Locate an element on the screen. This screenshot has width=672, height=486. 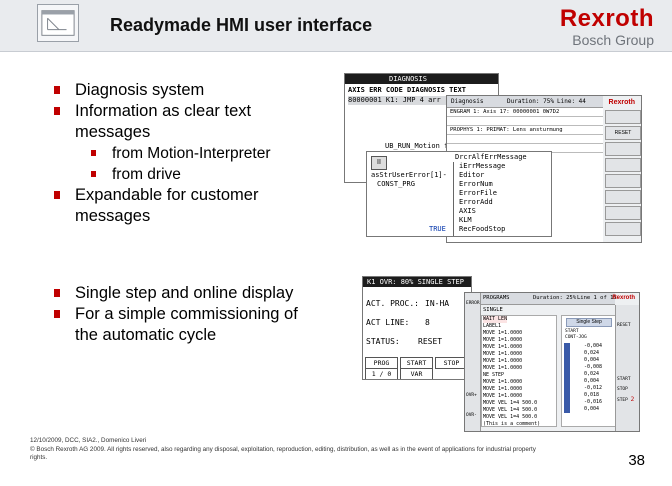
error-button: ERROR is located at coordinates (473, 303).